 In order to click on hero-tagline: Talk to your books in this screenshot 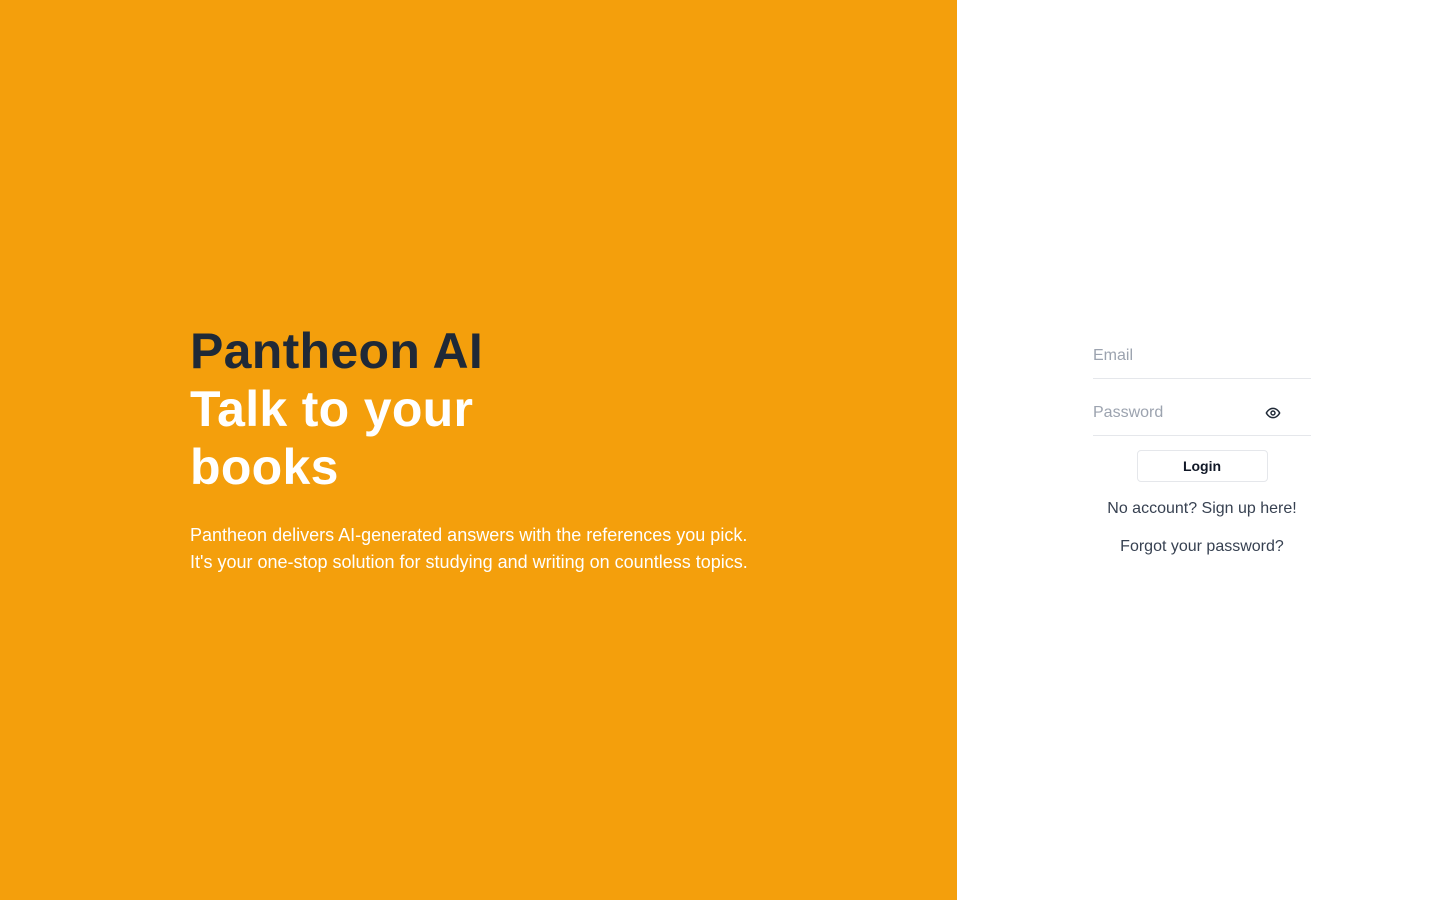, I will do `click(332, 438)`.